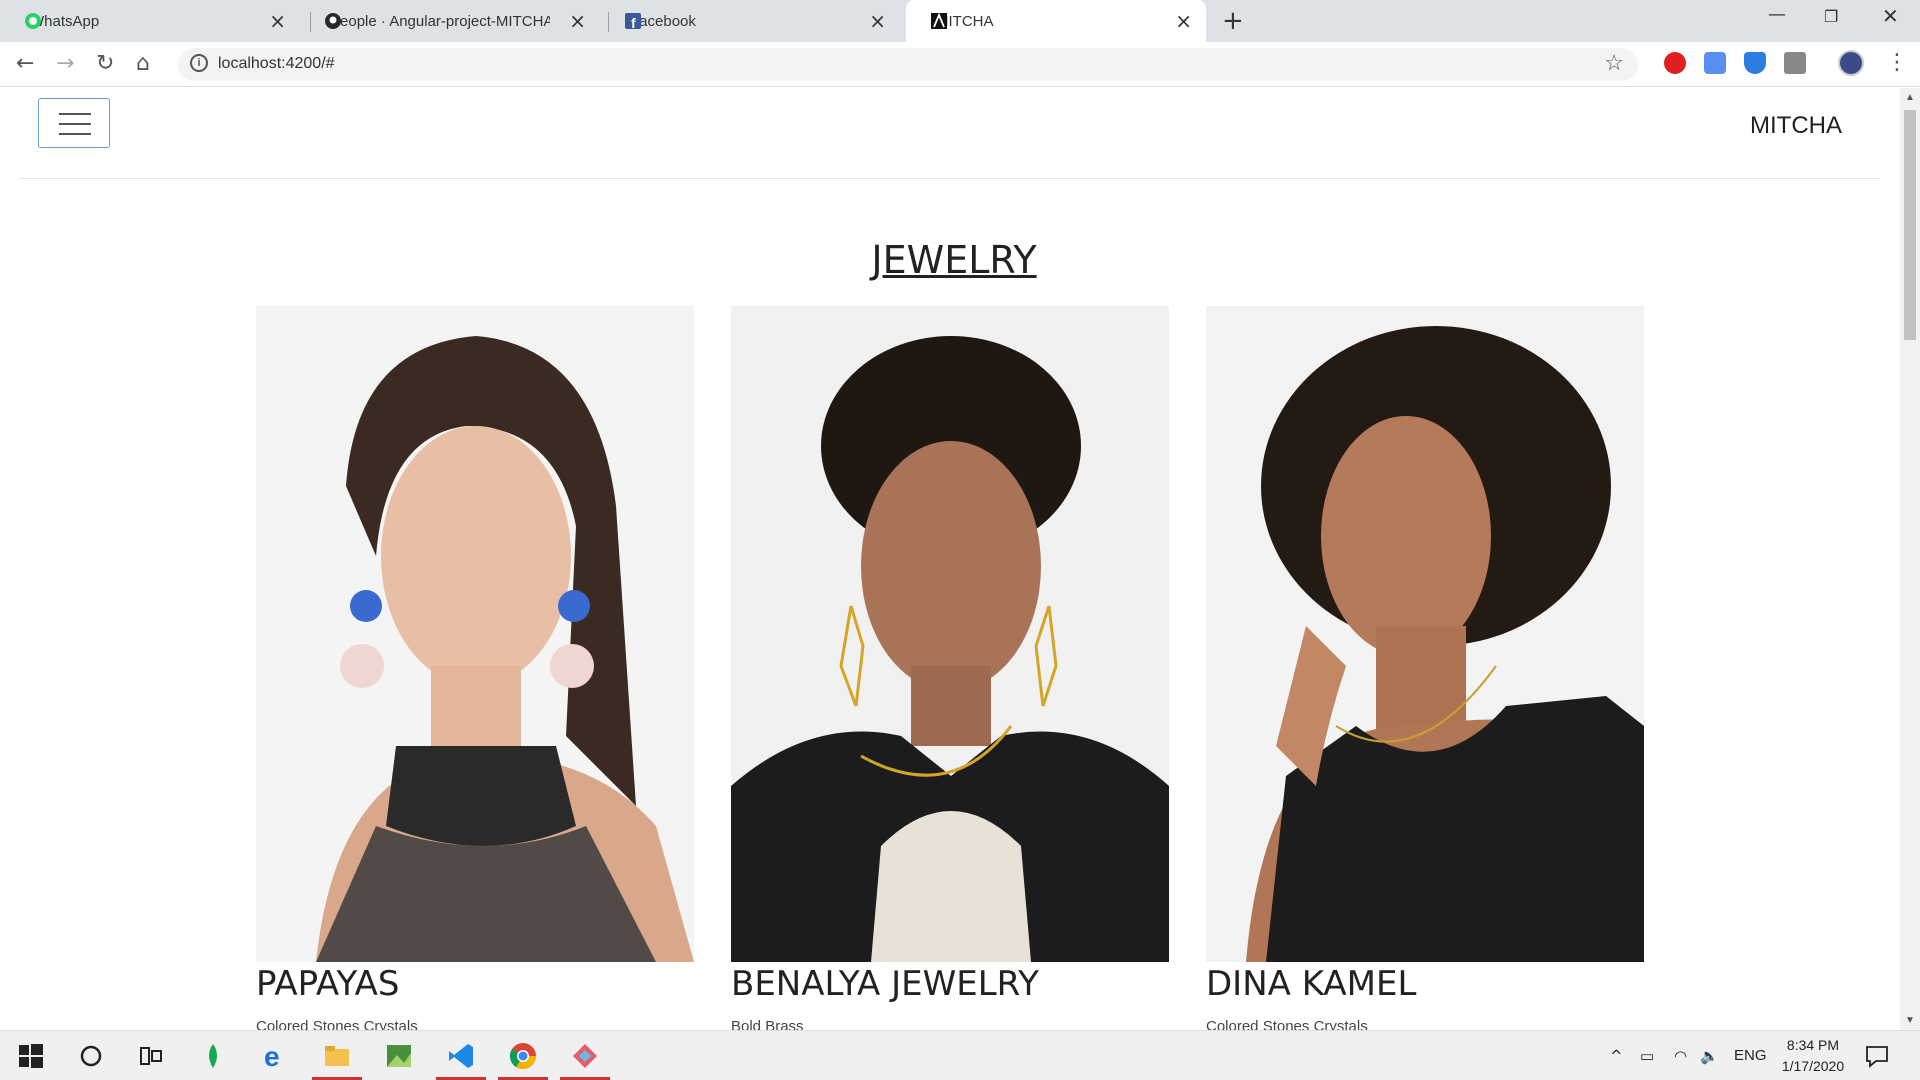 Image resolution: width=1920 pixels, height=1080 pixels. What do you see at coordinates (1910, 97) in the screenshot?
I see `scroll-up-icon: ▲` at bounding box center [1910, 97].